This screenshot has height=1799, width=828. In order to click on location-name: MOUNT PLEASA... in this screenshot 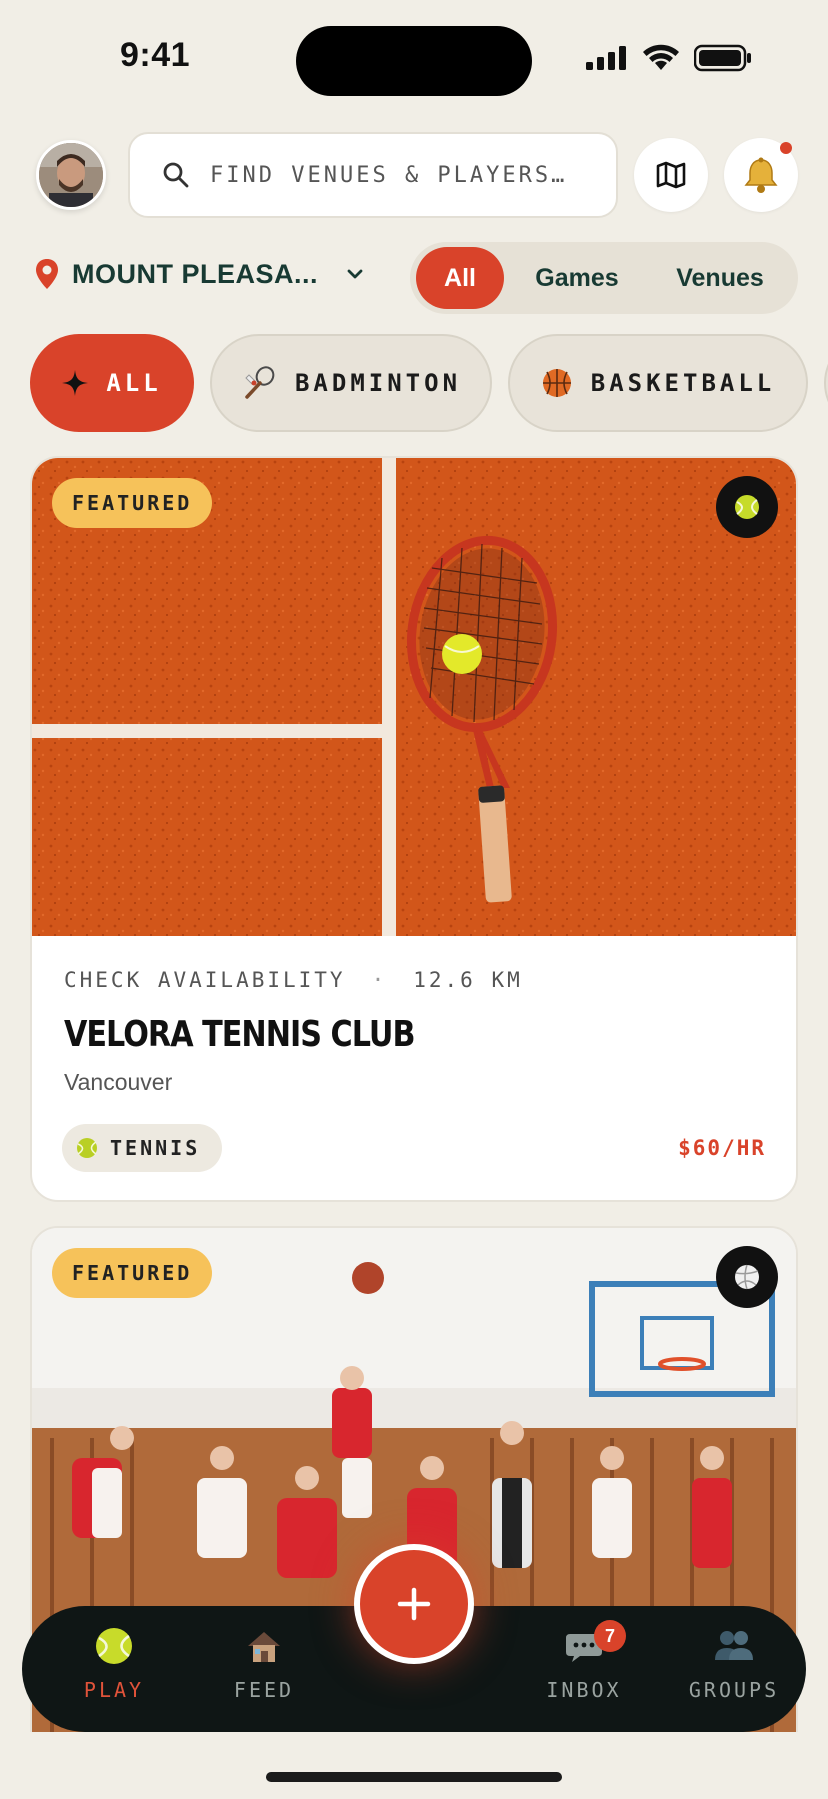, I will do `click(195, 273)`.